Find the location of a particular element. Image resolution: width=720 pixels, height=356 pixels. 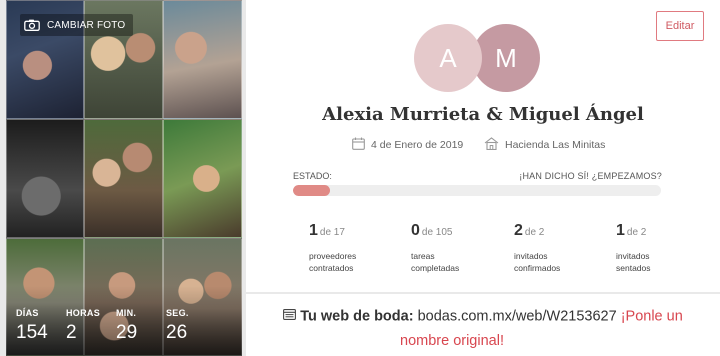

change-photo-label: CAMBIAR FOTO is located at coordinates (86, 25).